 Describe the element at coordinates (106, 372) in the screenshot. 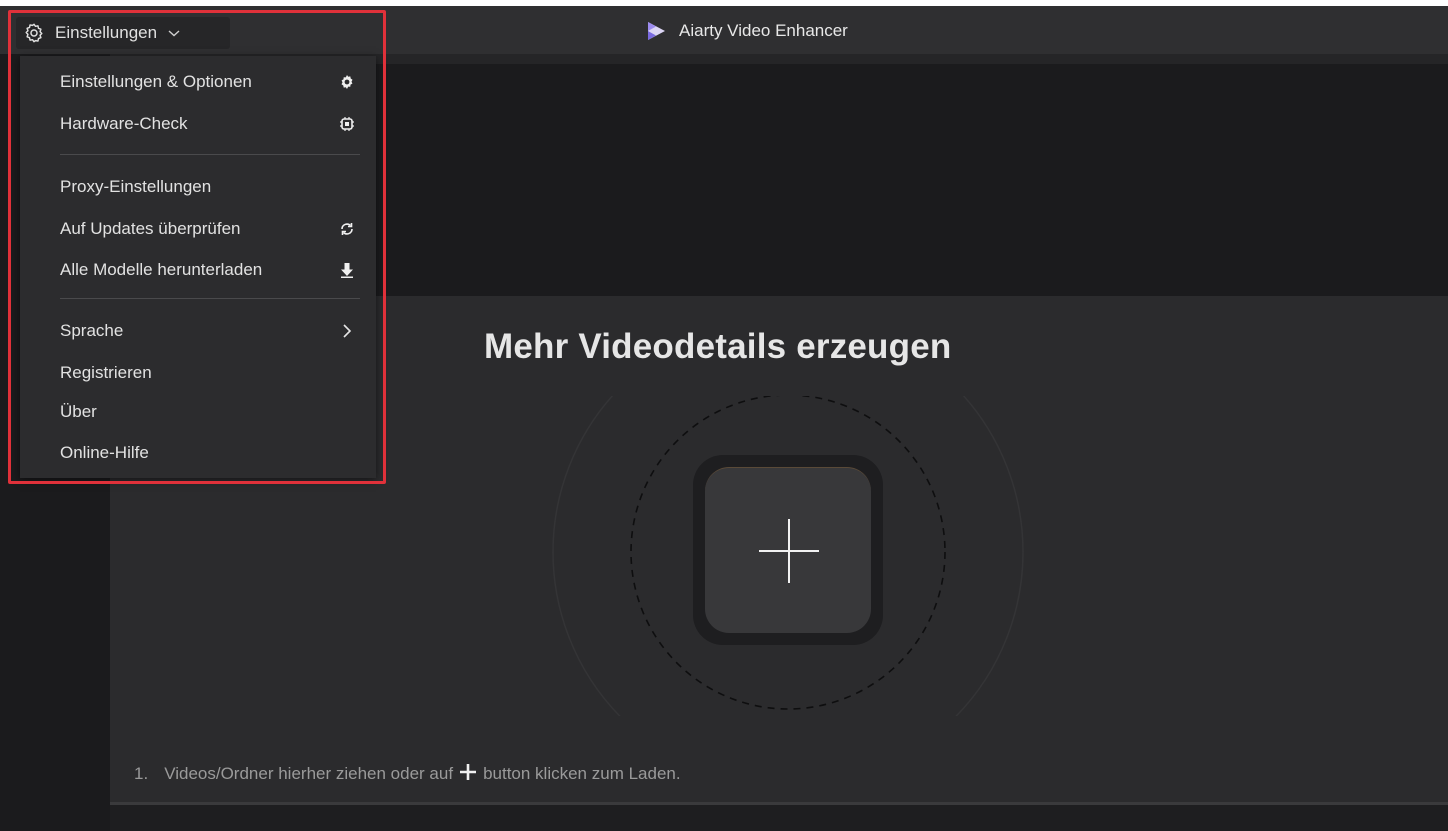

I see `menu-item-label: Registrieren` at that location.